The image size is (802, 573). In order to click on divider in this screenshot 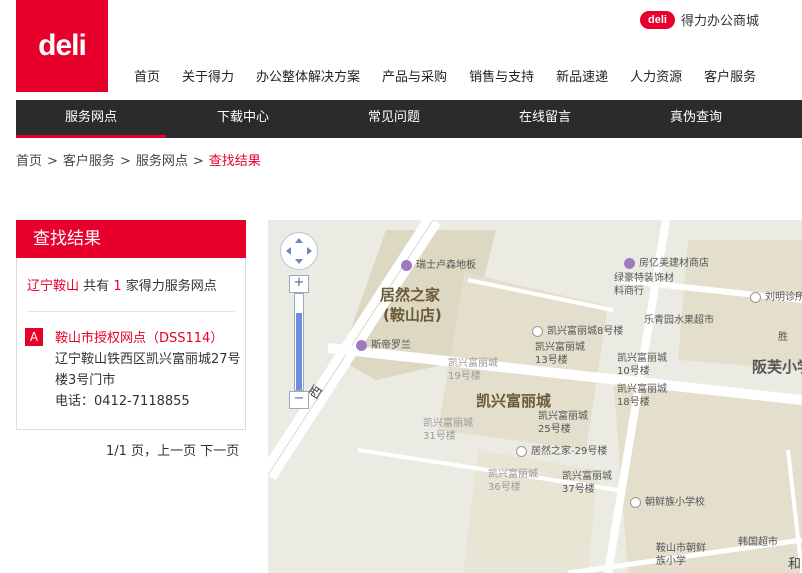, I will do `click(131, 311)`.